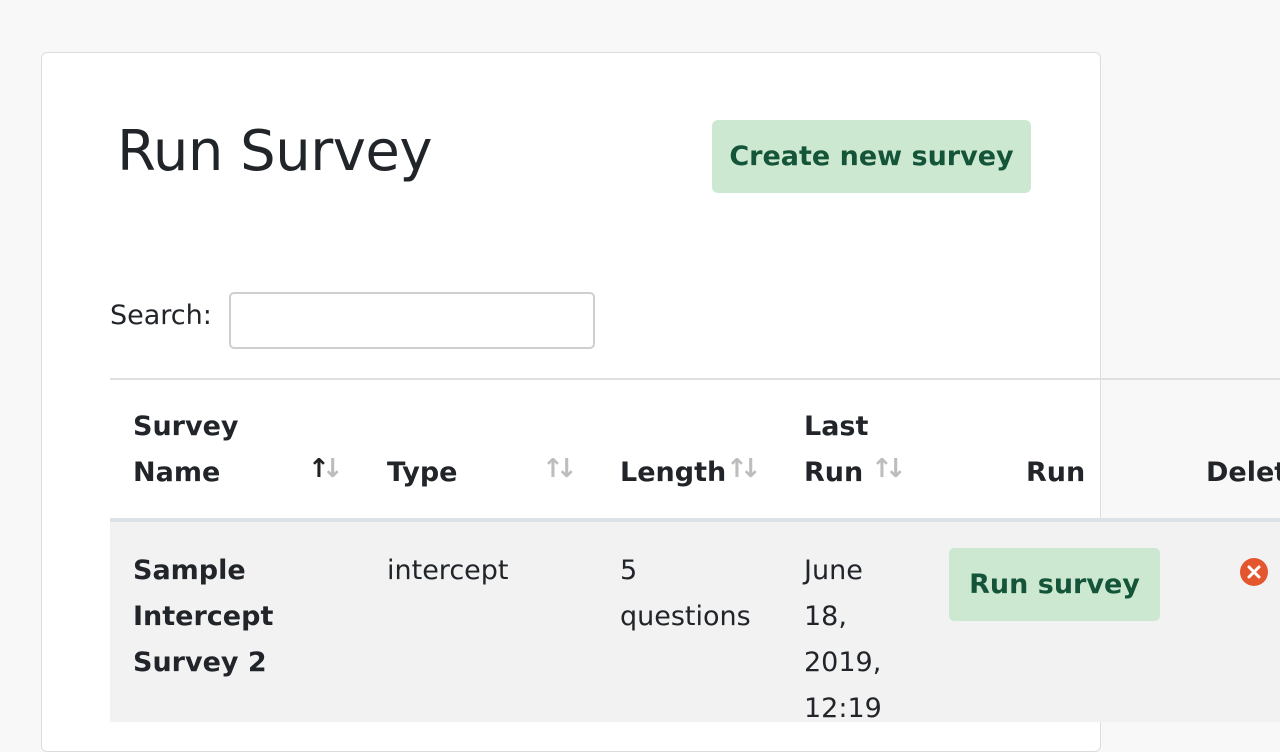  Describe the element at coordinates (448, 570) in the screenshot. I see `cell-type: intercept` at that location.